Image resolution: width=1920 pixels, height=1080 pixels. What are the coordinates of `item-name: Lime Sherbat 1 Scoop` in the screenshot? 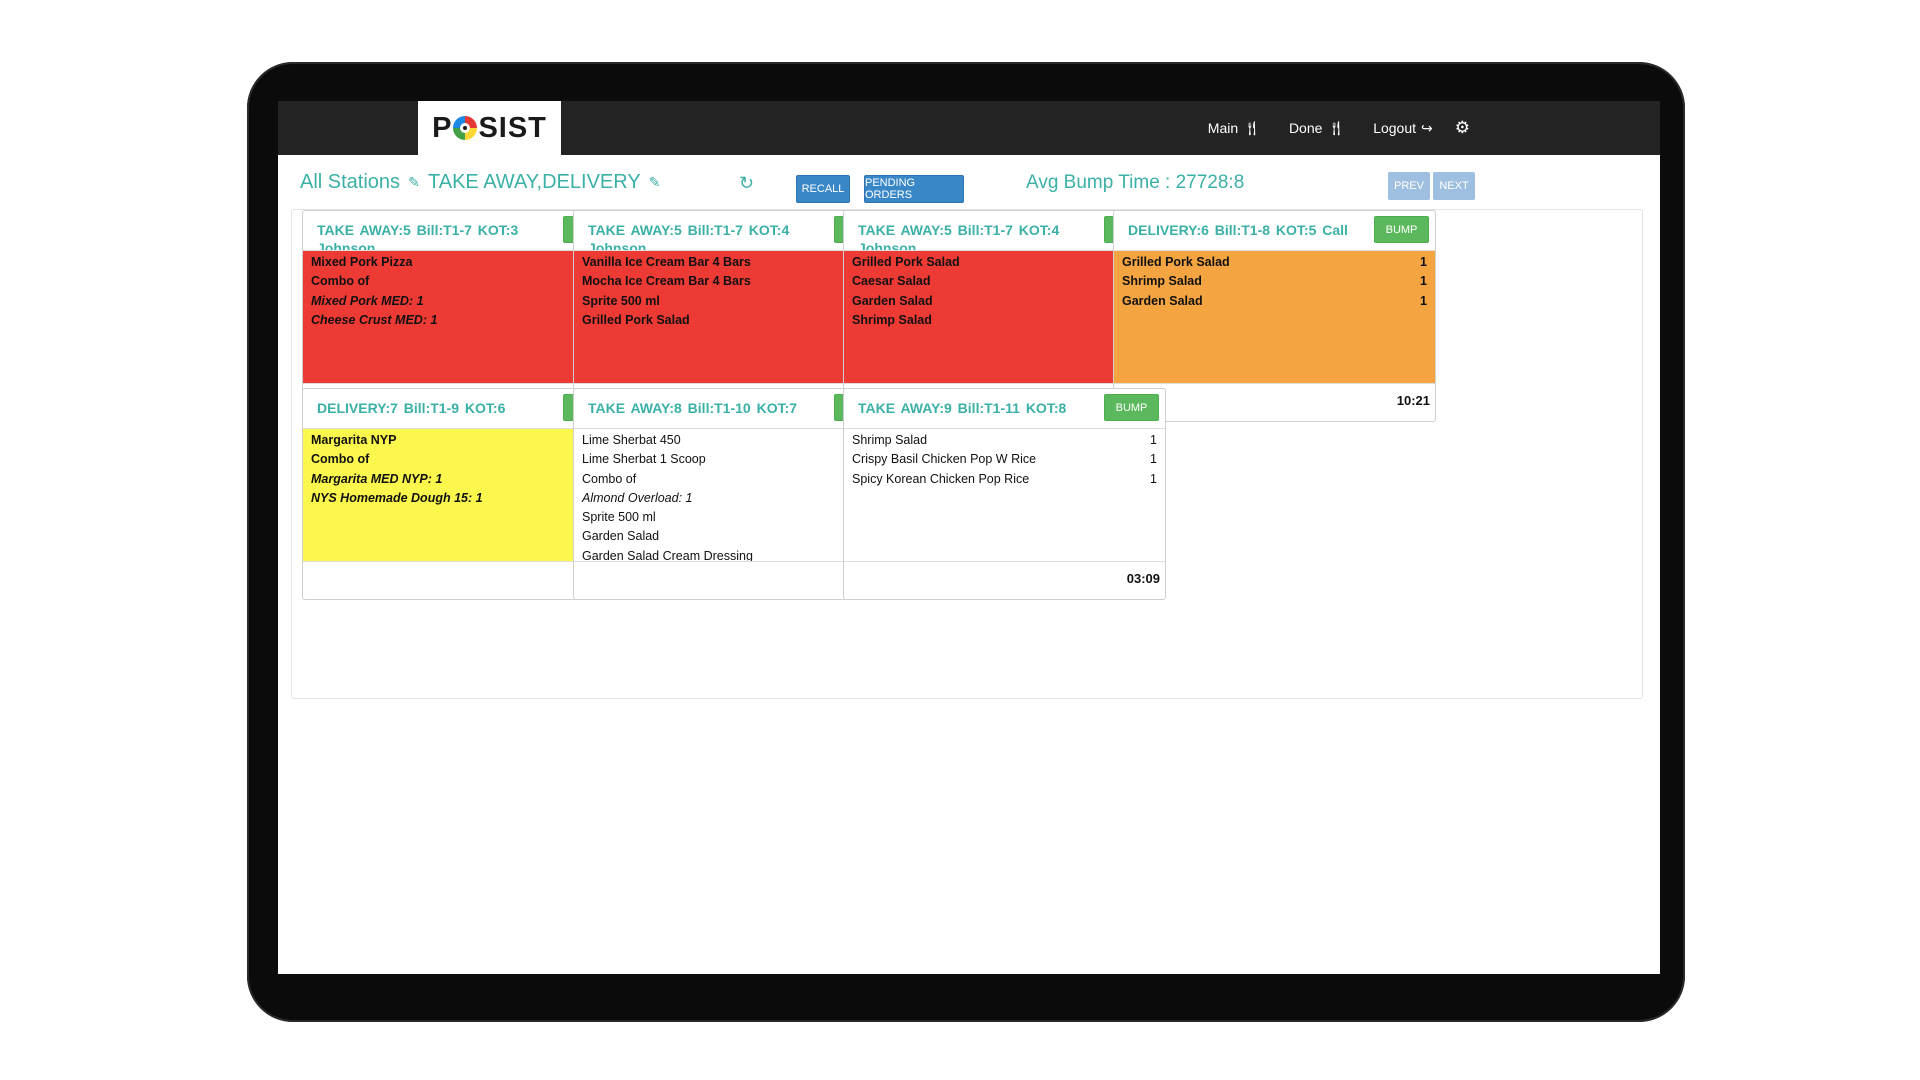 It's located at (644, 459).